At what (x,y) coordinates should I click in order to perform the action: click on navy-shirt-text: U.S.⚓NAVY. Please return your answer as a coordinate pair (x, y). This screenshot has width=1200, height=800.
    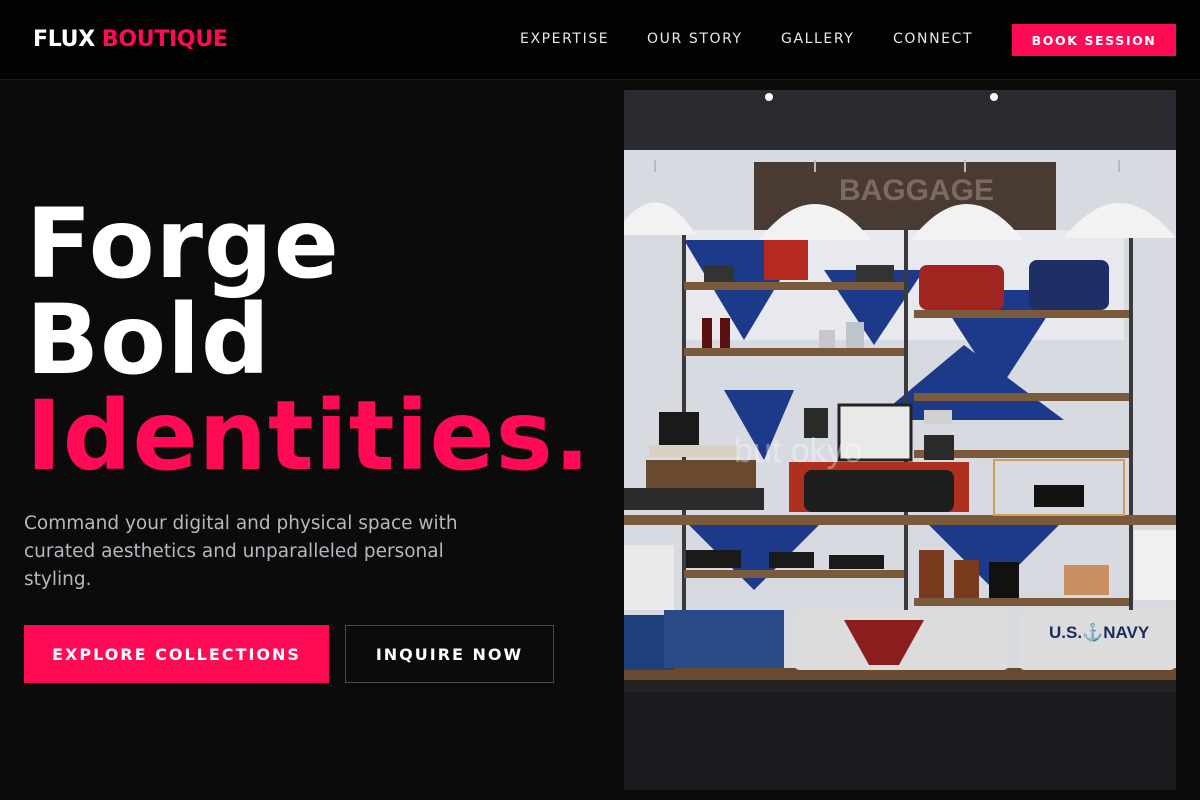
    Looking at the image, I should click on (1099, 632).